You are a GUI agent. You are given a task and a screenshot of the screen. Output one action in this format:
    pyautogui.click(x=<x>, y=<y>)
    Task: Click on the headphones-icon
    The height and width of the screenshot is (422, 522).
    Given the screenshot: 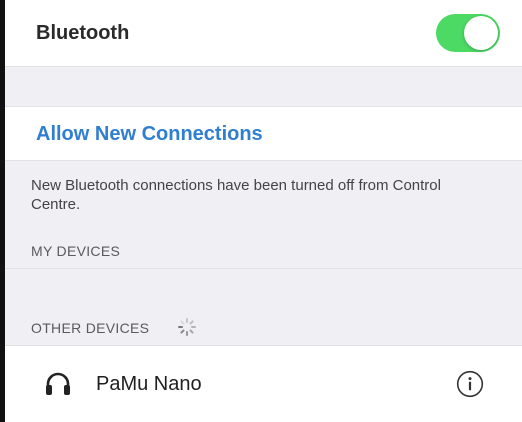 What is the action you would take?
    pyautogui.click(x=58, y=383)
    